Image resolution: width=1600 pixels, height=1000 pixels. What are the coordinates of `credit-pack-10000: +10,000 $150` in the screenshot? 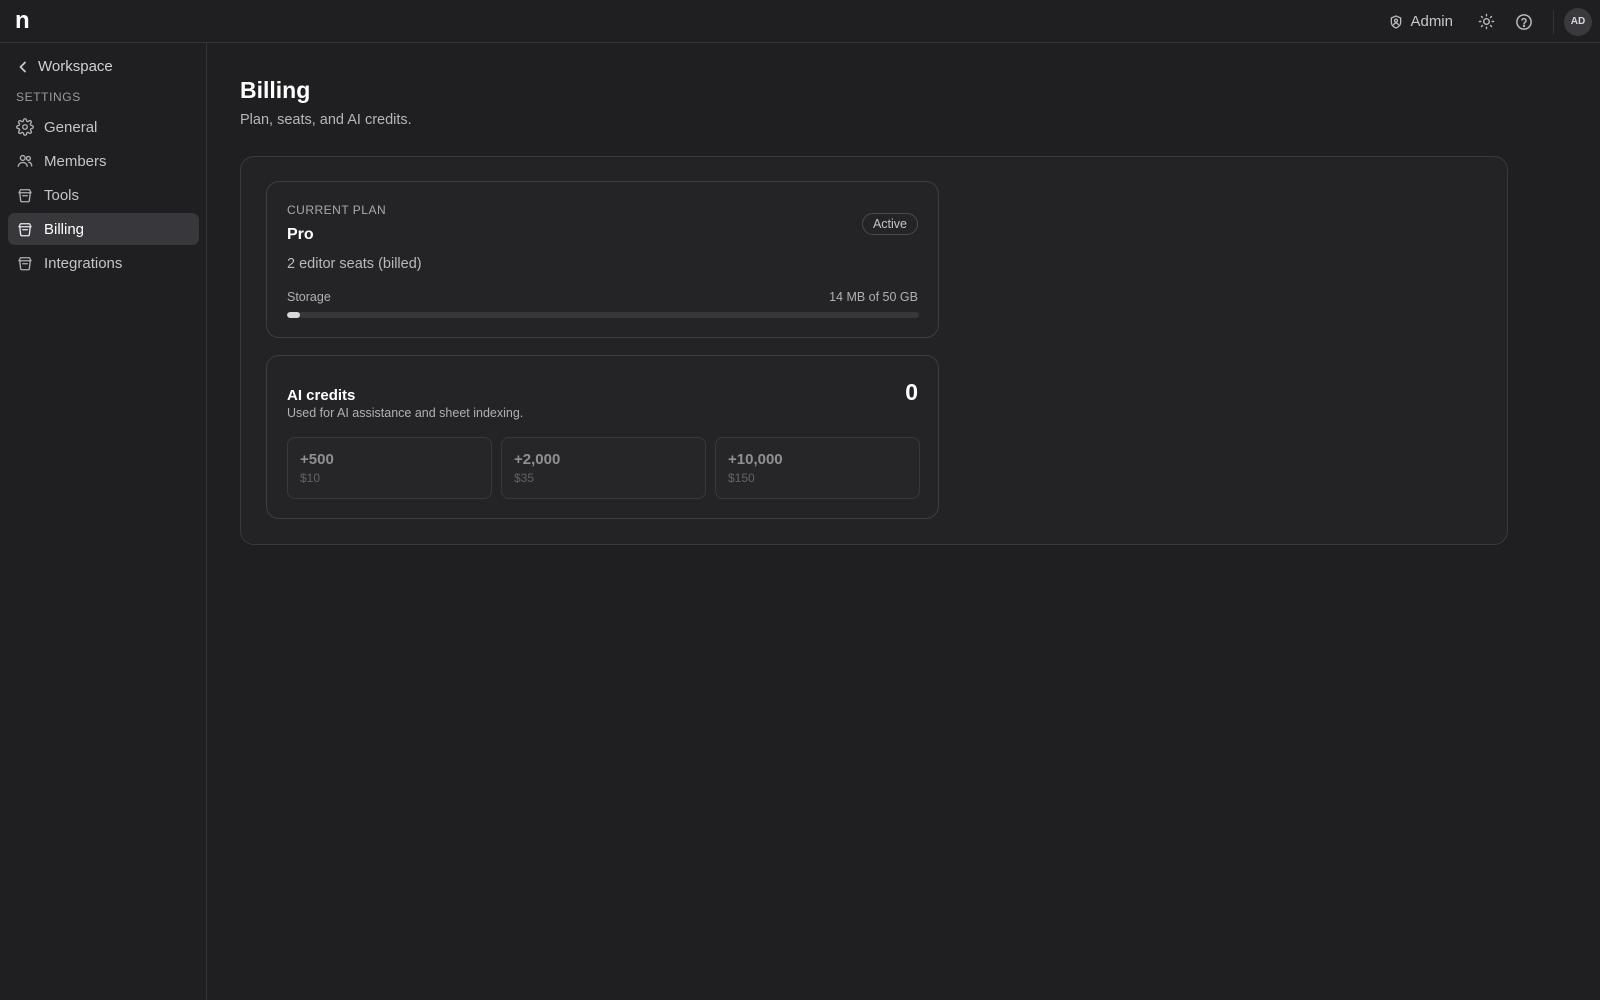 It's located at (817, 468).